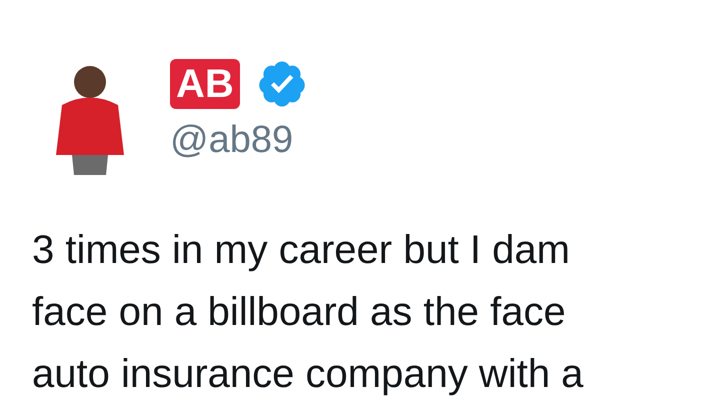  What do you see at coordinates (299, 312) in the screenshot?
I see `tweet-text-line: face on a billboard as the face` at bounding box center [299, 312].